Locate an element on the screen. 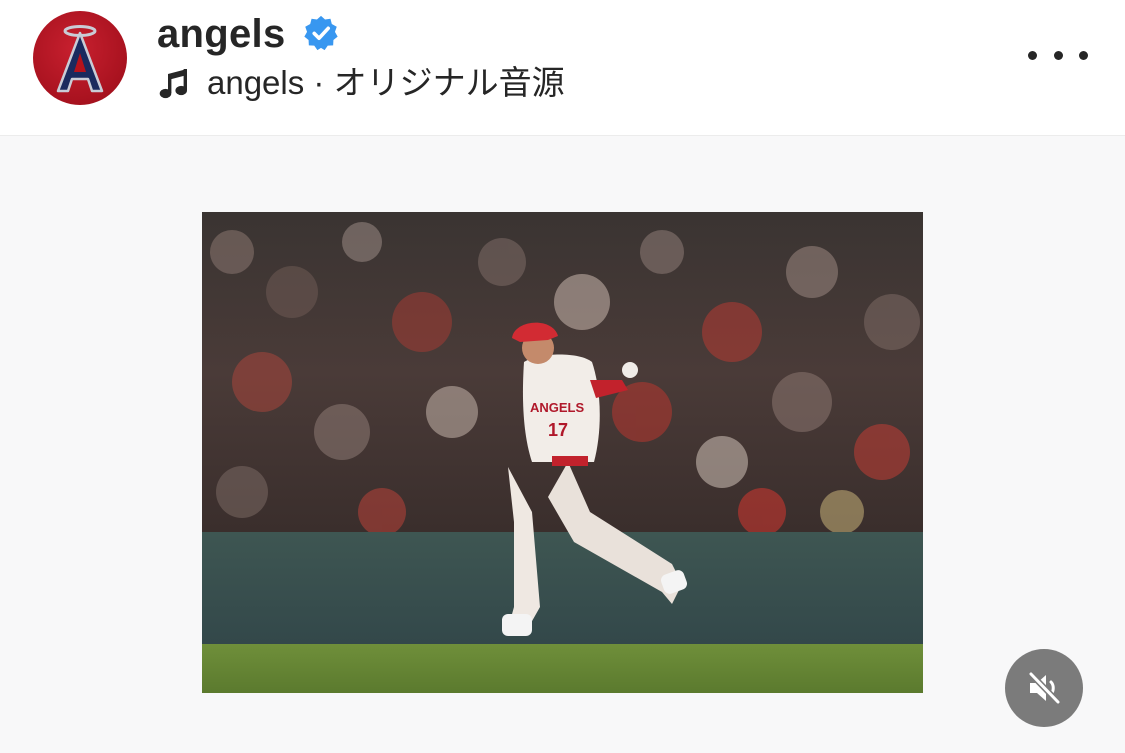 This screenshot has height=753, width=1125. angels-logo-icon is located at coordinates (80, 59).